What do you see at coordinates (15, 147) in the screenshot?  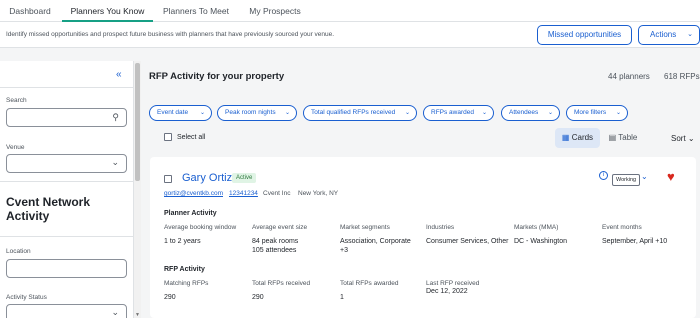 I see `venue-label: Venue` at bounding box center [15, 147].